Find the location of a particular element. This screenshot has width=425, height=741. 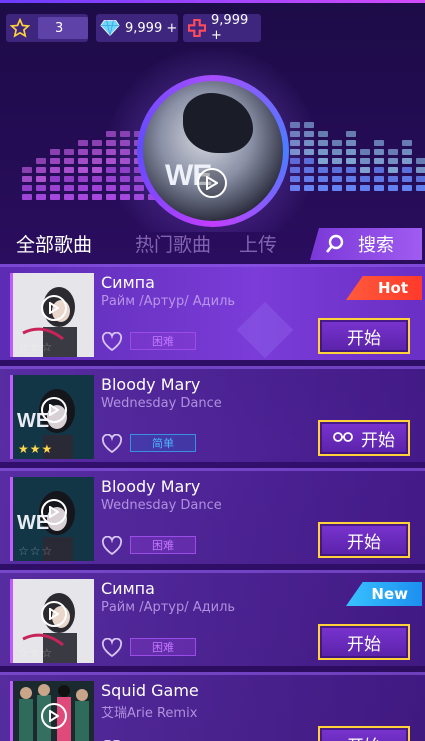

diamond-icon is located at coordinates (110, 28).